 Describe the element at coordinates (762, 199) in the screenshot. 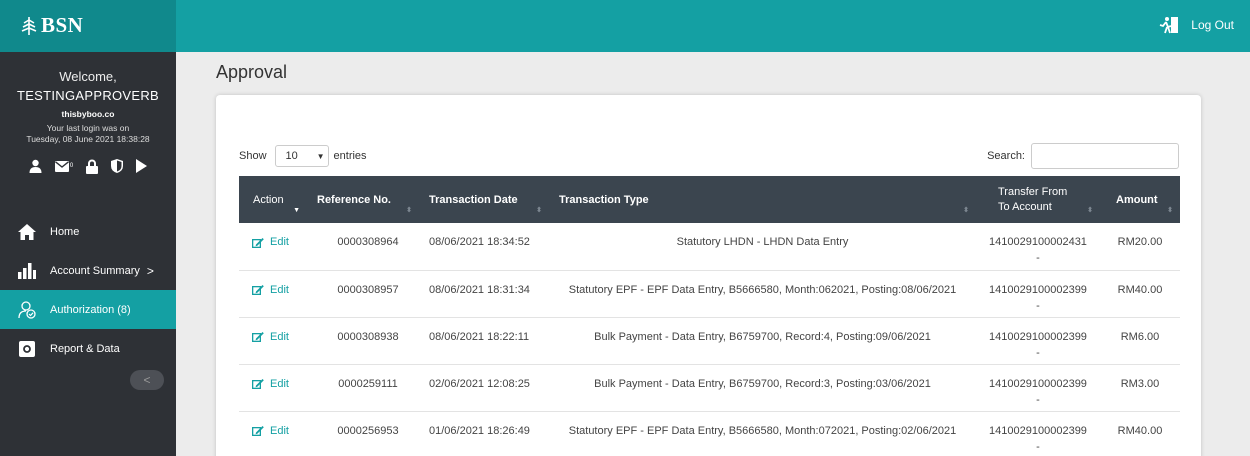

I see `column-header-type: Transaction Type ⬍` at that location.